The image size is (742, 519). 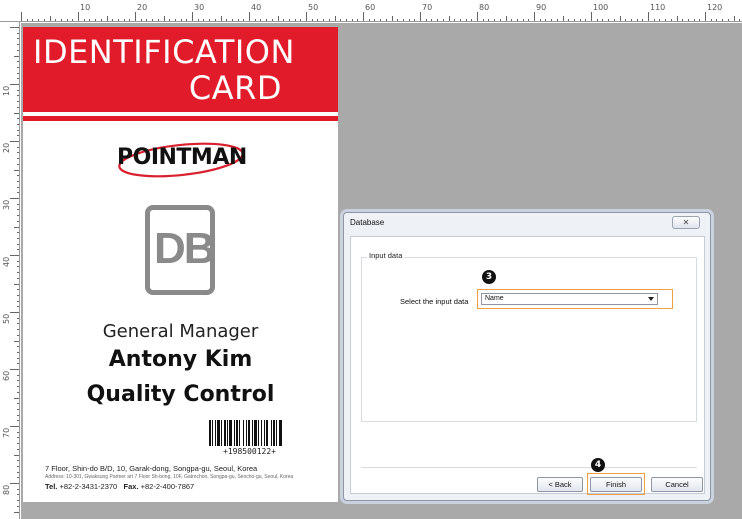 I want to click on card-header: IDENTIFICATION CARD, so click(x=180, y=69).